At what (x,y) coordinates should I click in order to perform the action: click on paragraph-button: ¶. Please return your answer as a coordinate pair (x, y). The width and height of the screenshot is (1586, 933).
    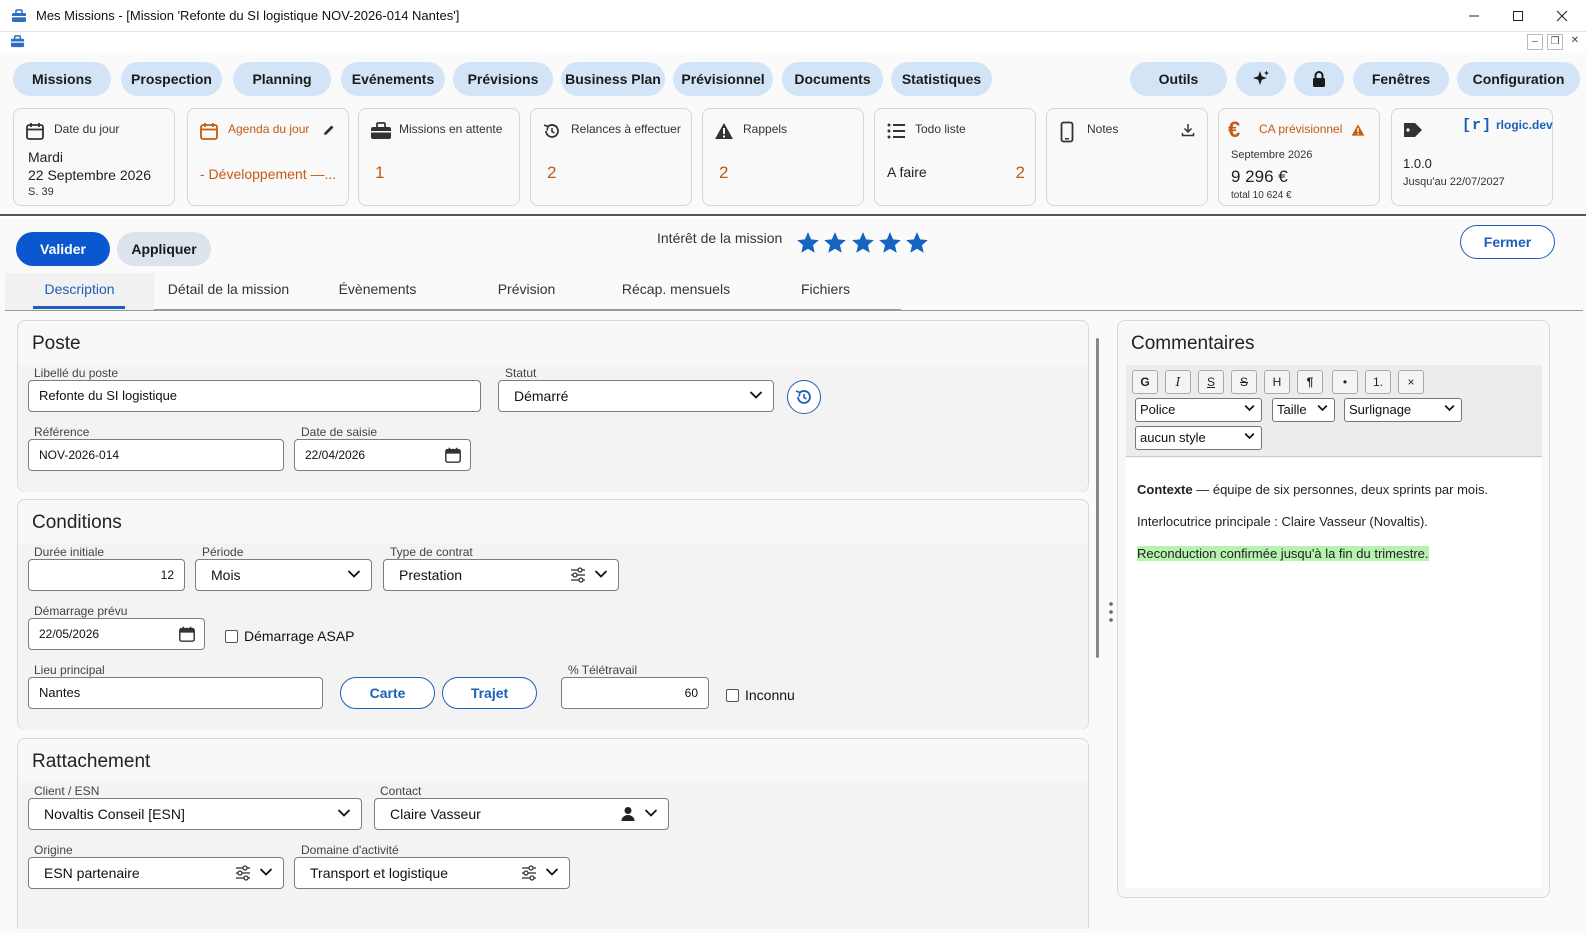
    Looking at the image, I should click on (1310, 382).